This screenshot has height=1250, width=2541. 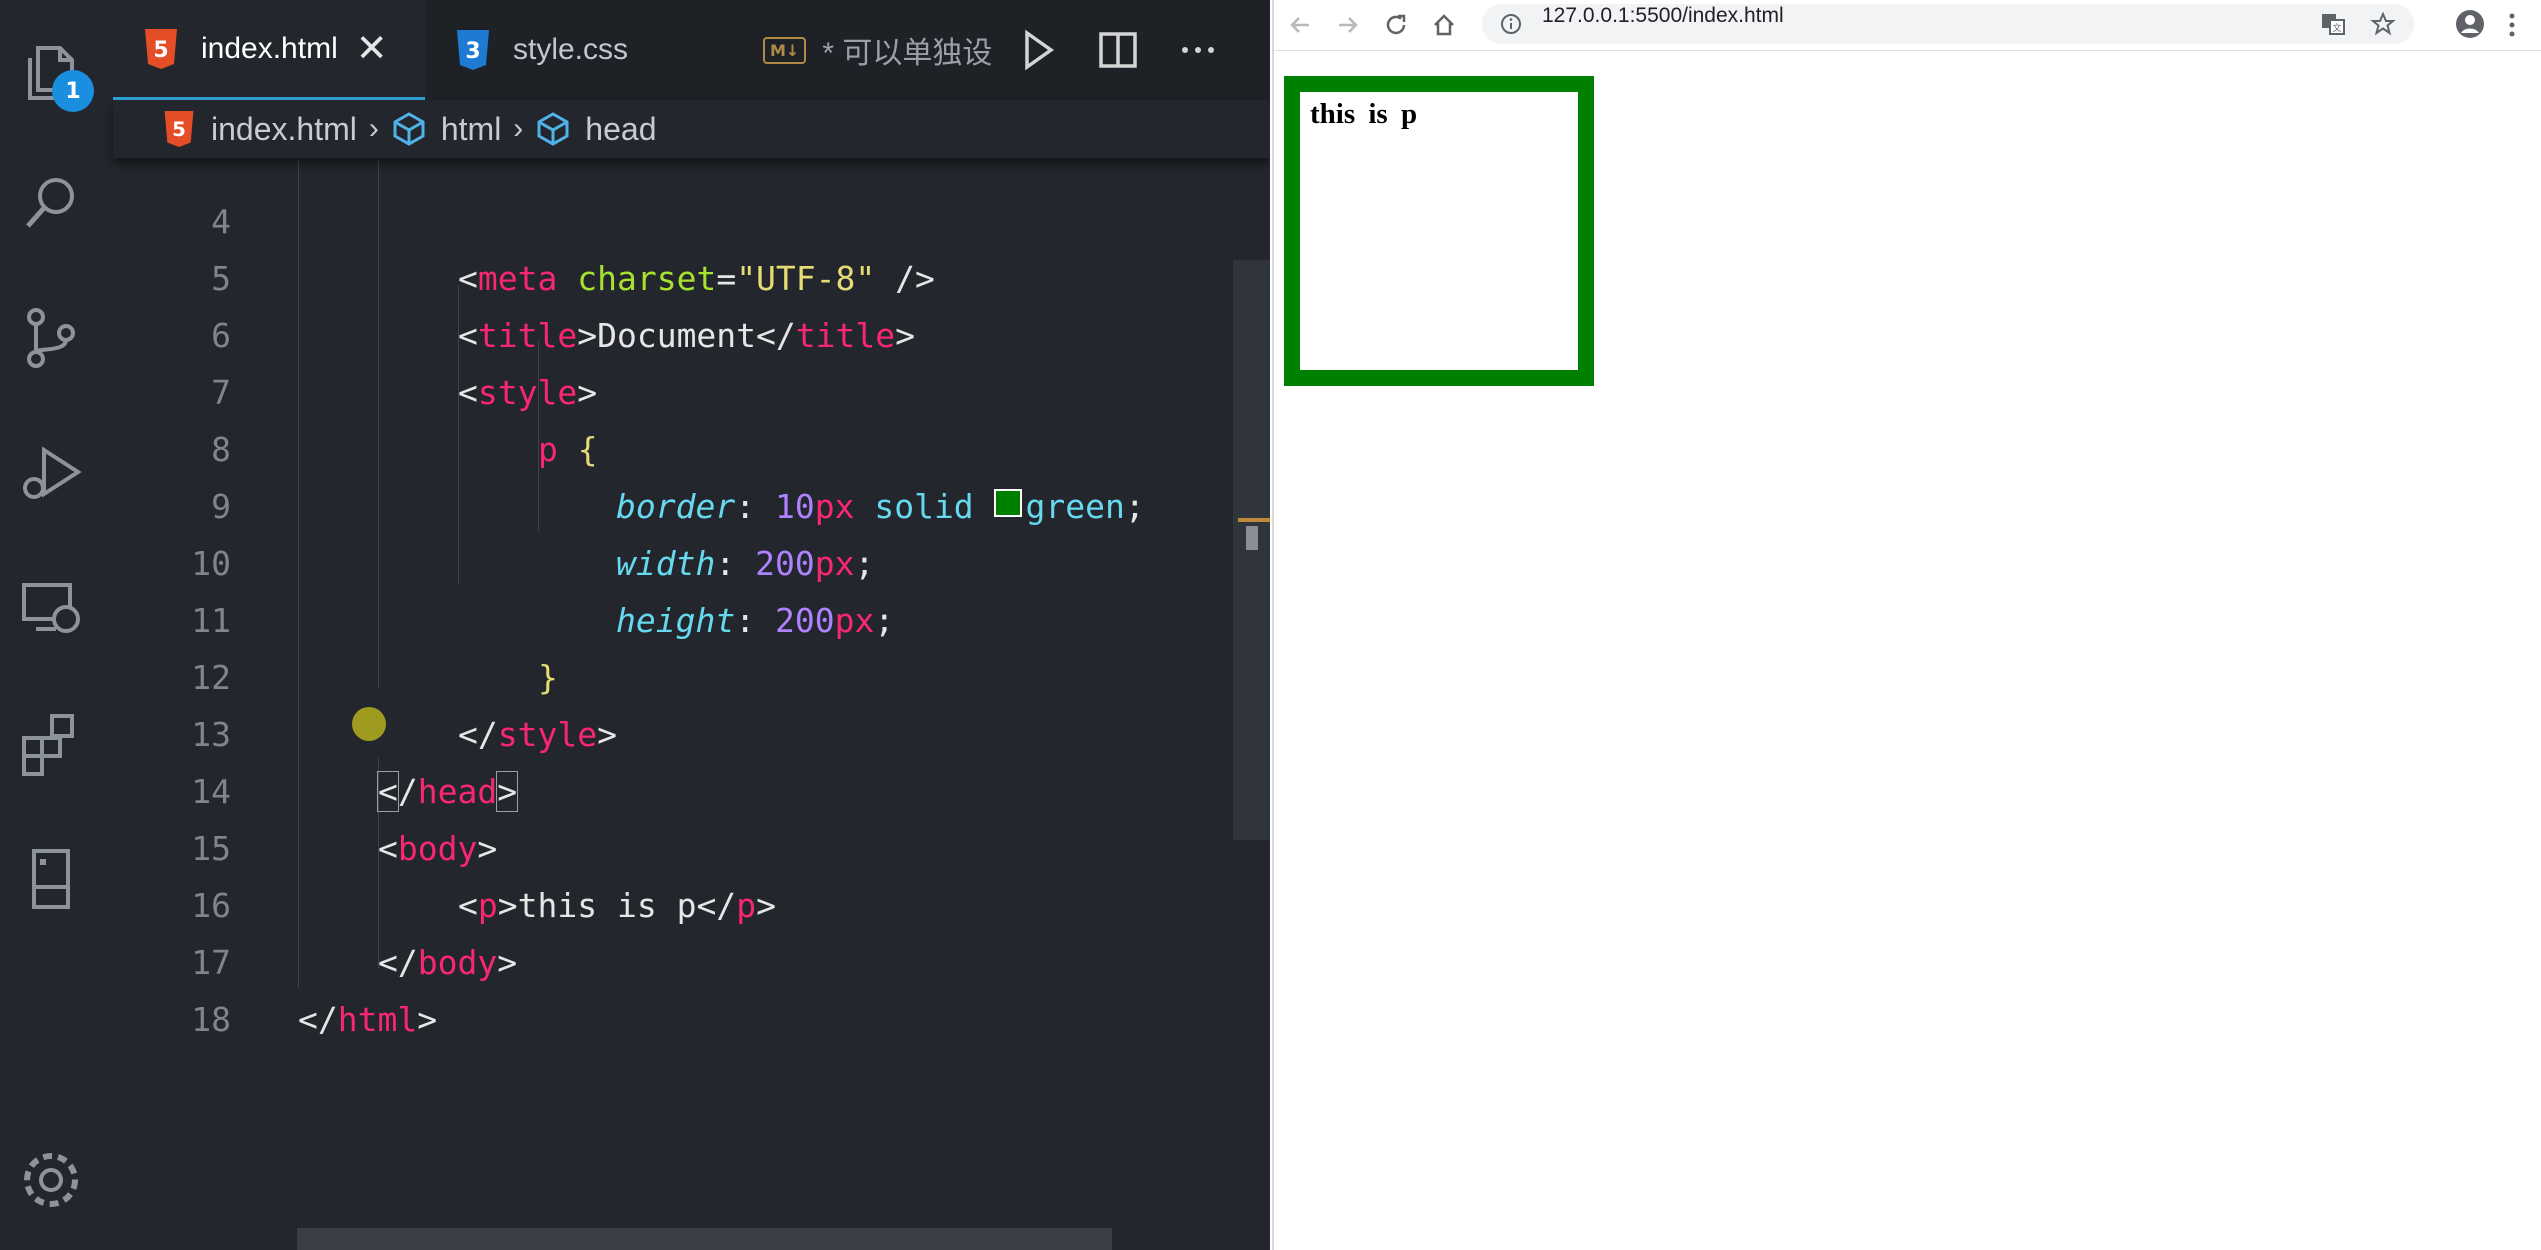 I want to click on tab-label: index.html, so click(x=269, y=48).